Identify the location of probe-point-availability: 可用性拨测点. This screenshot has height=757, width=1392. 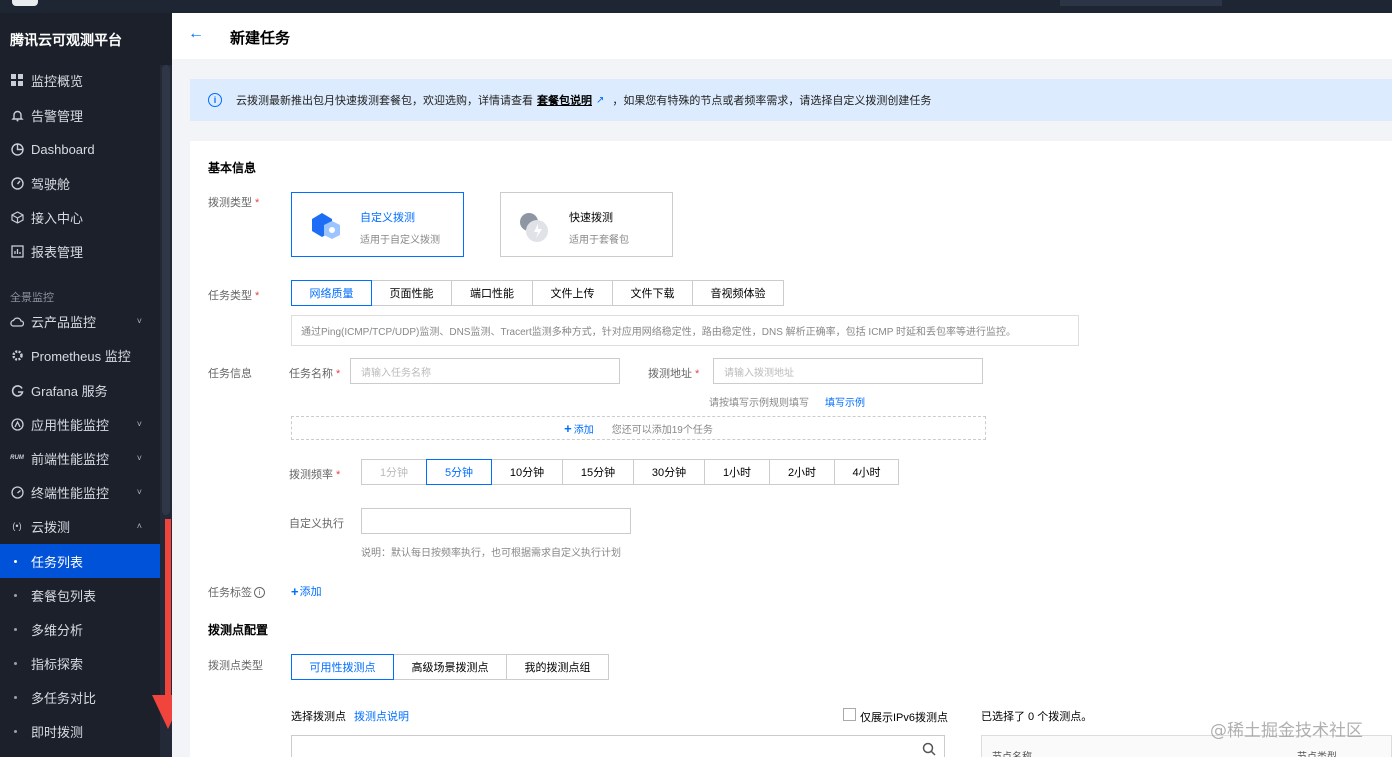
(342, 667).